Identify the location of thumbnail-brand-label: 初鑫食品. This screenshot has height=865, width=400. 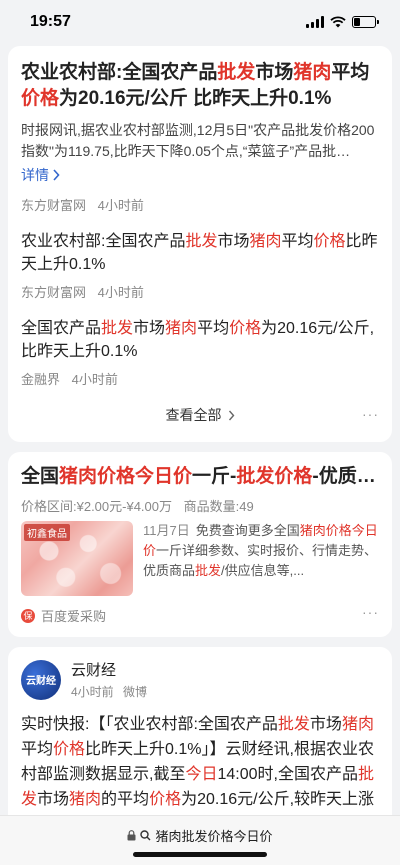
(47, 532).